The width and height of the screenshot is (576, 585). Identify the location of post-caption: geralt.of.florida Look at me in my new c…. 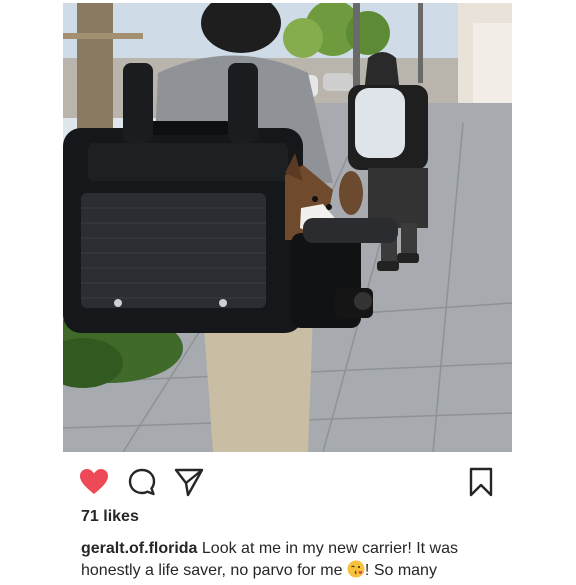
(291, 560).